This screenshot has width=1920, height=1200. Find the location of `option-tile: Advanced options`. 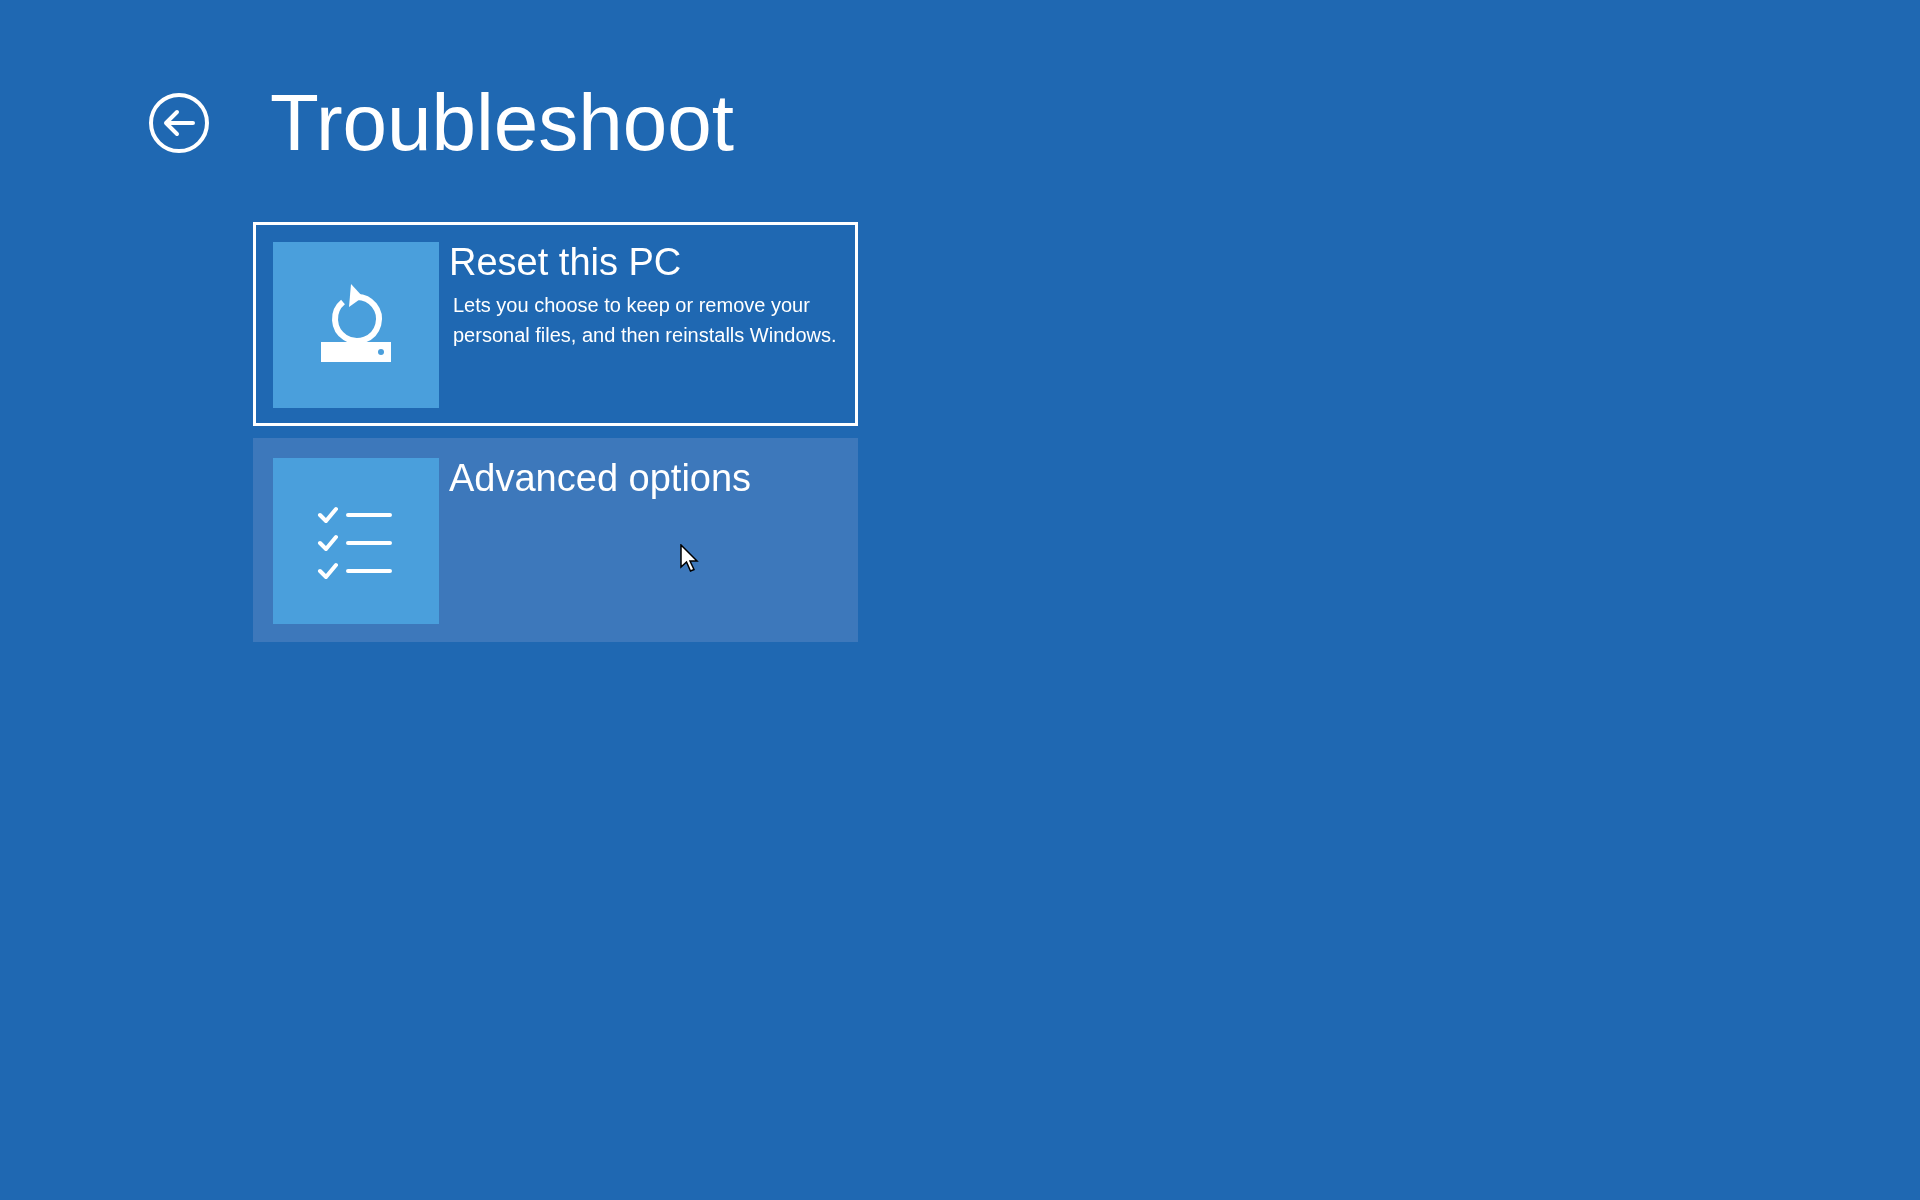

option-tile: Advanced options is located at coordinates (555, 540).